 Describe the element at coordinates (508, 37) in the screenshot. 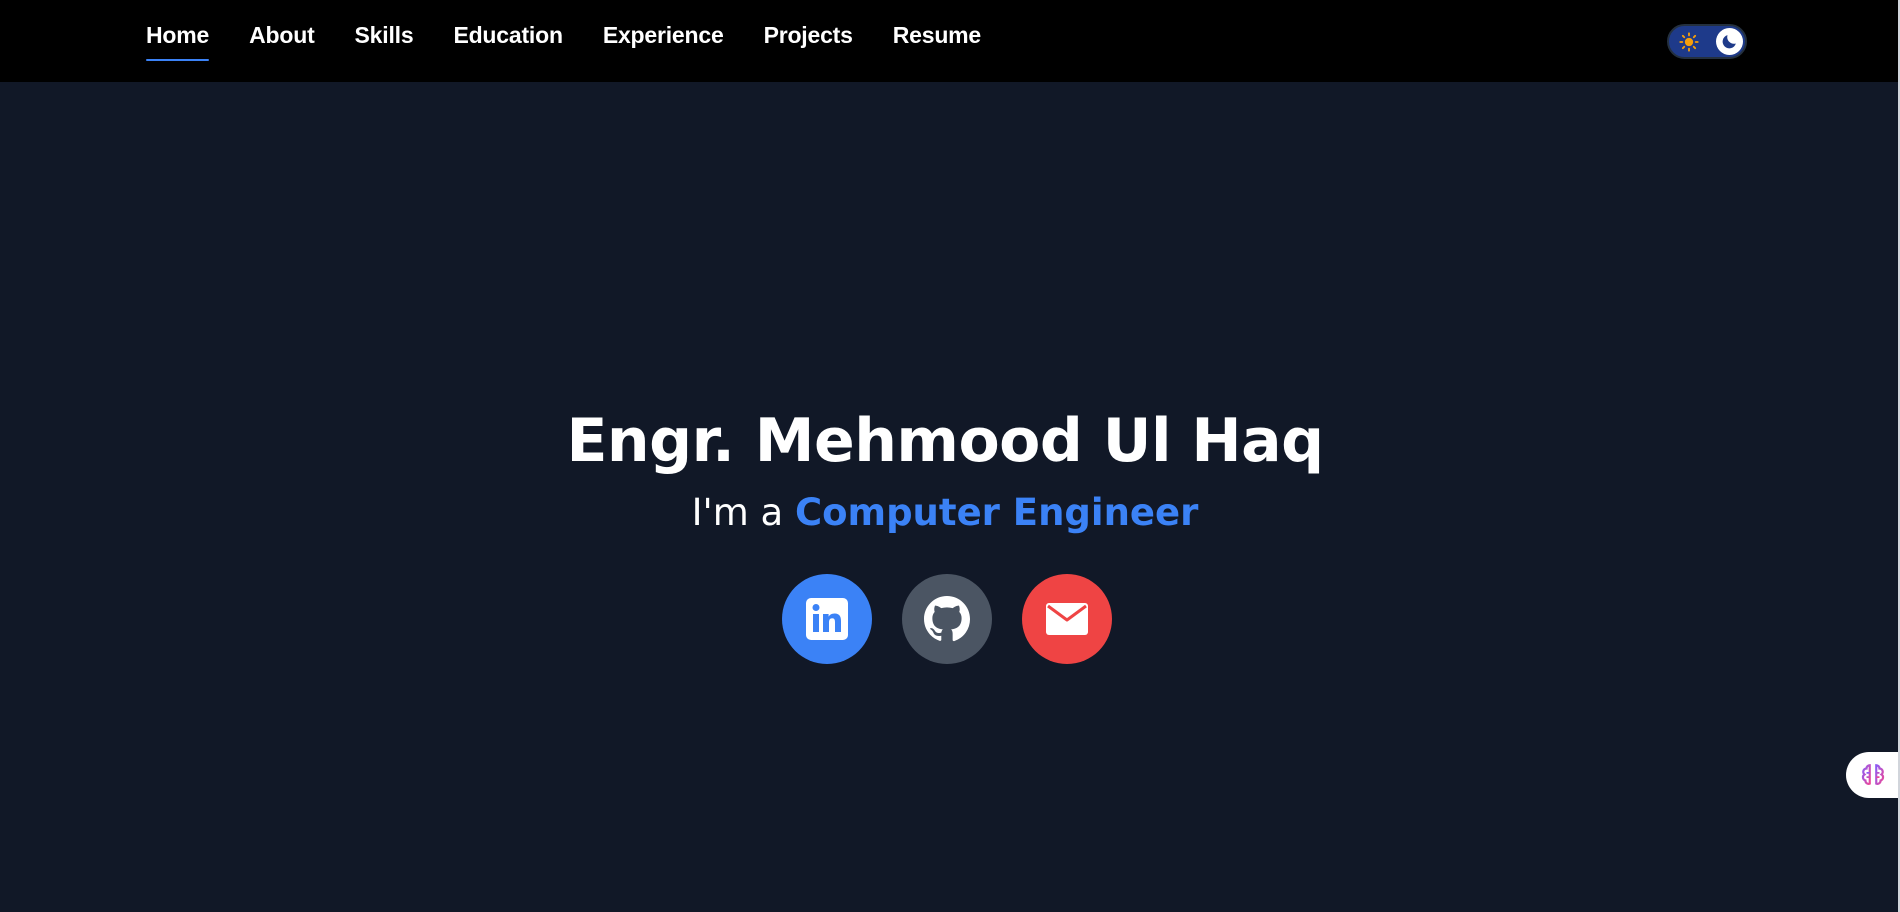

I see `nav-item-education: Education` at that location.